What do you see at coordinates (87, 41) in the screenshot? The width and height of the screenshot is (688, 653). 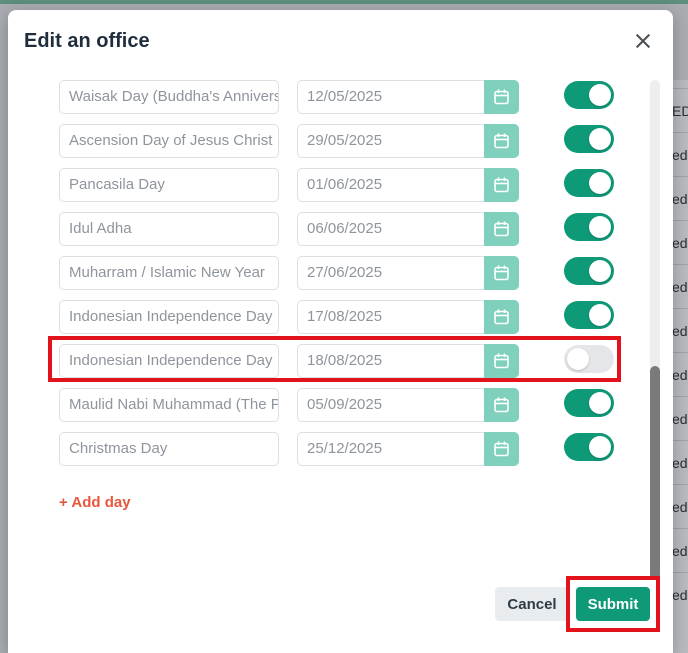 I see `modal-title: Edit an office` at bounding box center [87, 41].